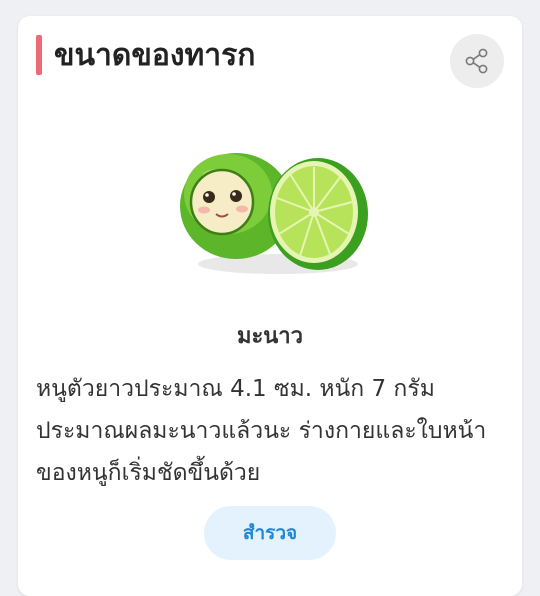 This screenshot has width=540, height=596. Describe the element at coordinates (274, 213) in the screenshot. I see `lime-fruit-icon` at that location.